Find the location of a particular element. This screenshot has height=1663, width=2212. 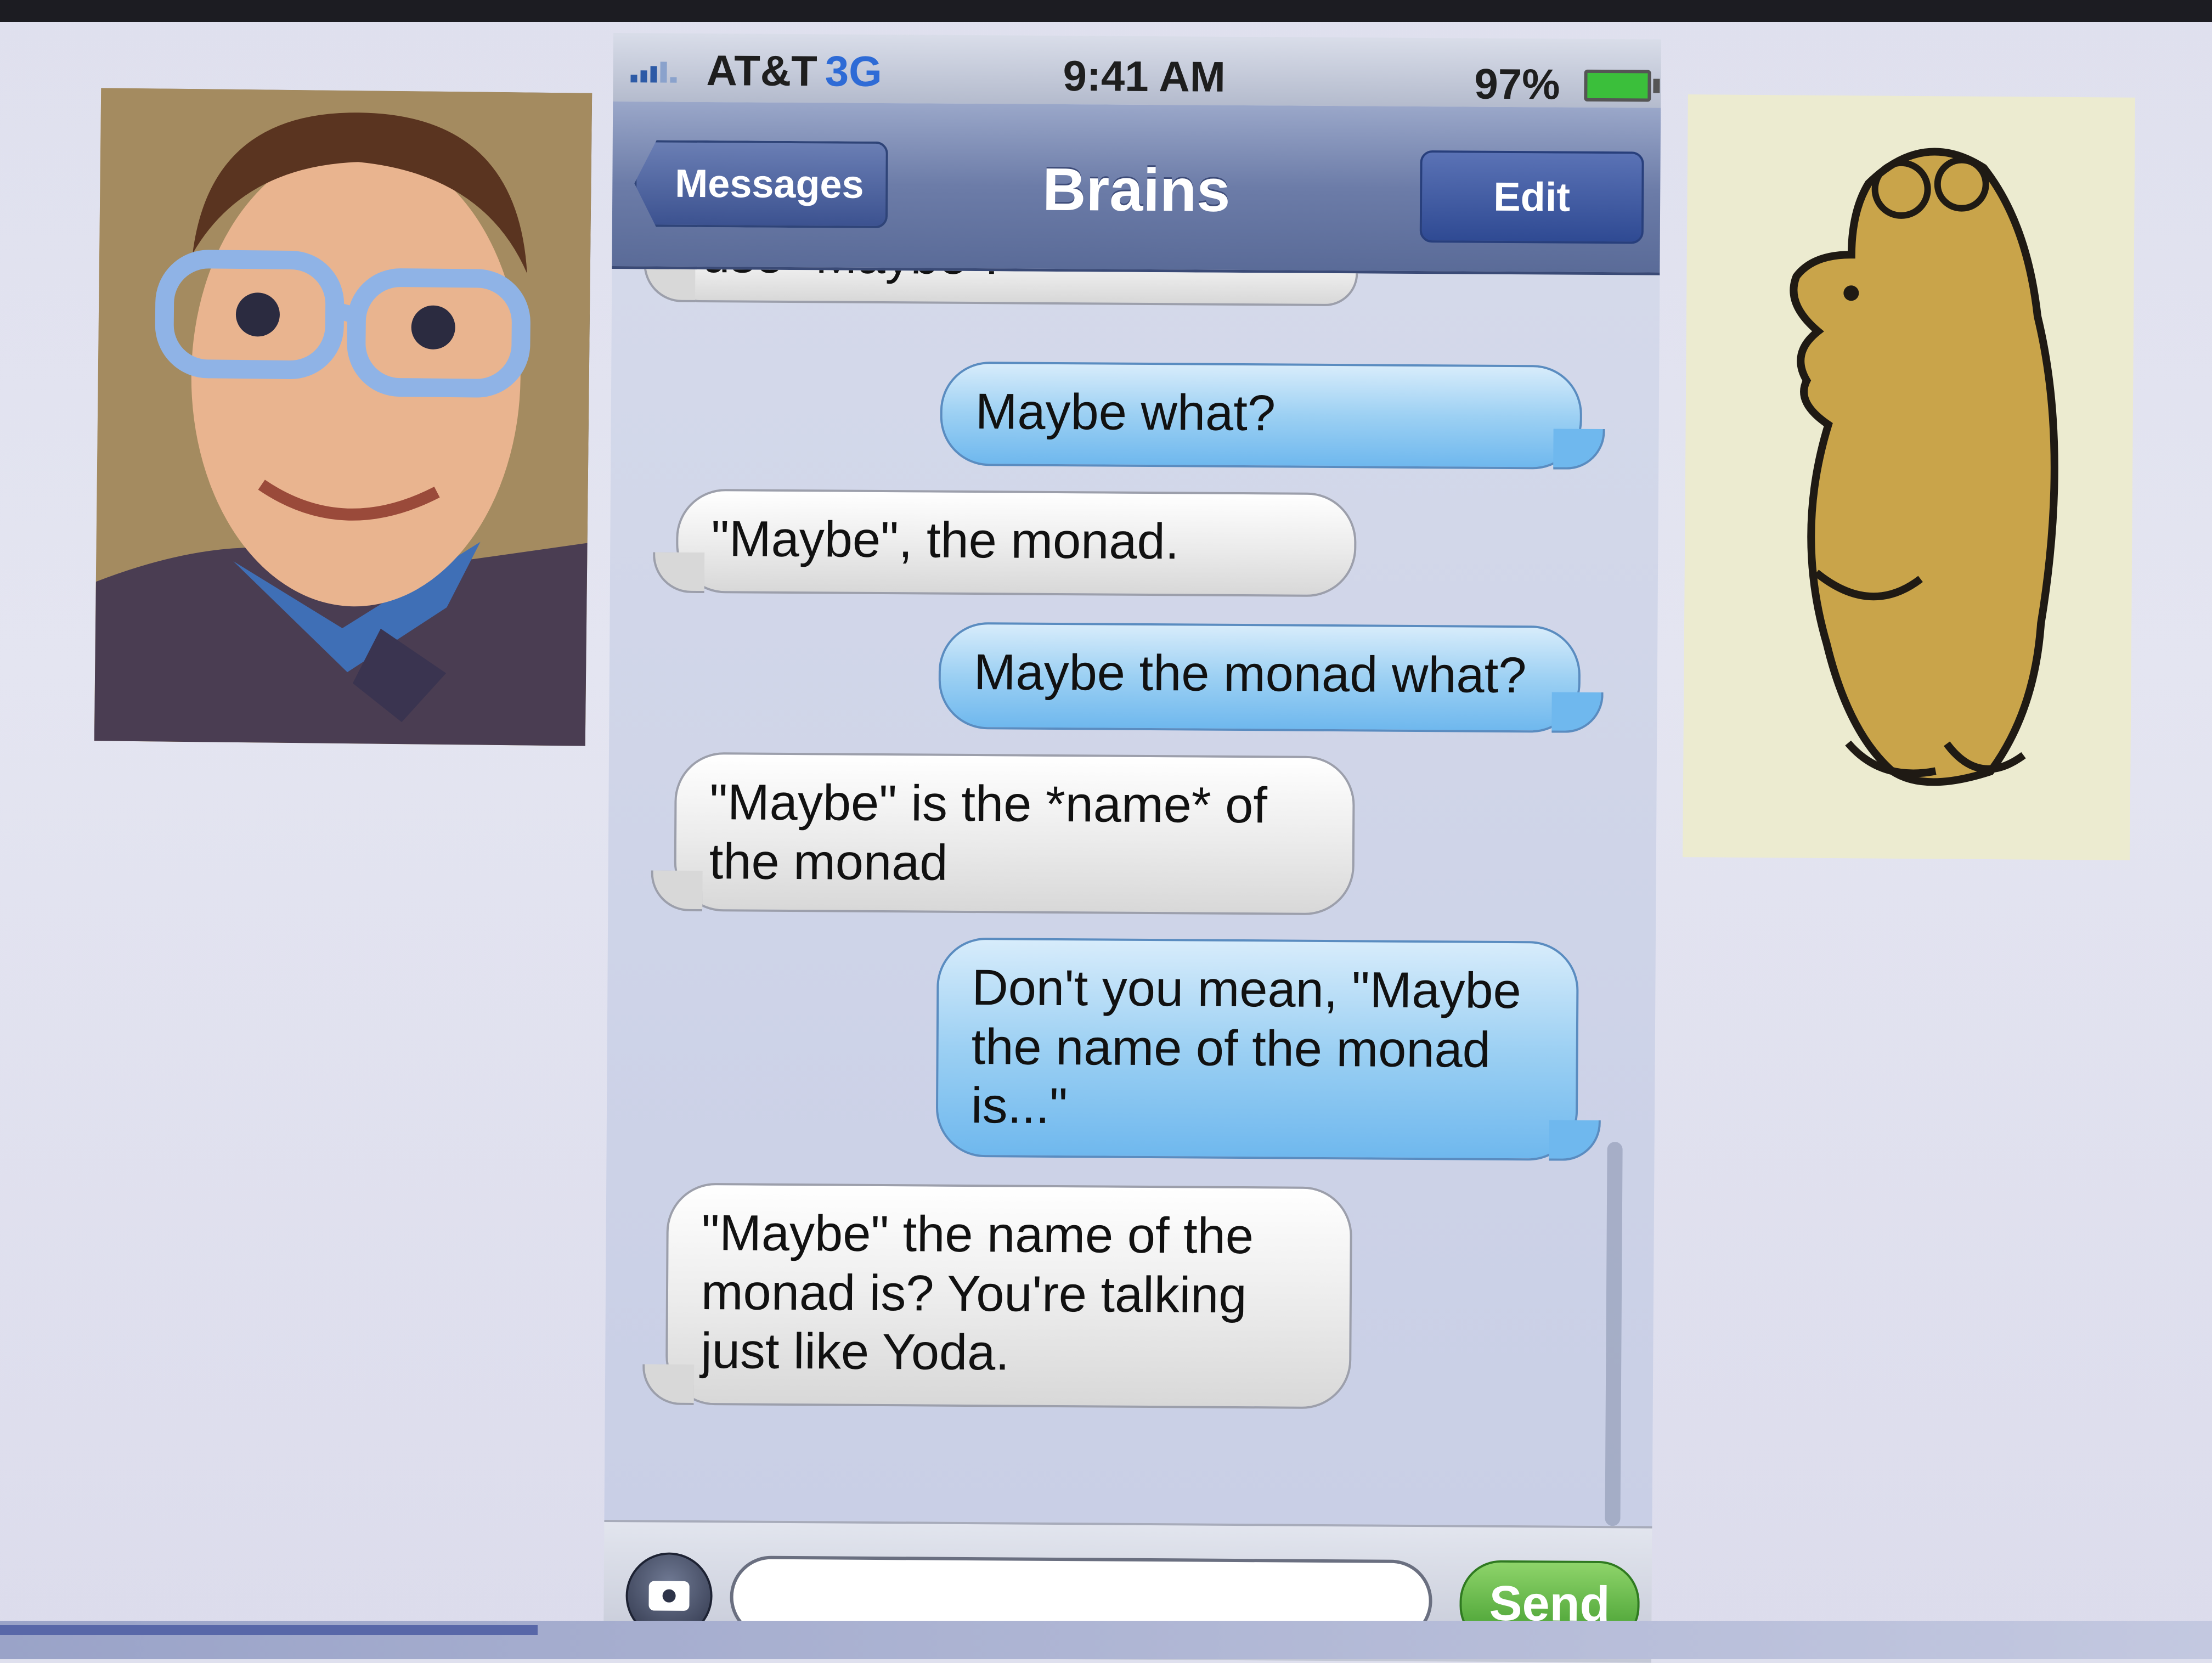

bear-illustration is located at coordinates (1909, 477).